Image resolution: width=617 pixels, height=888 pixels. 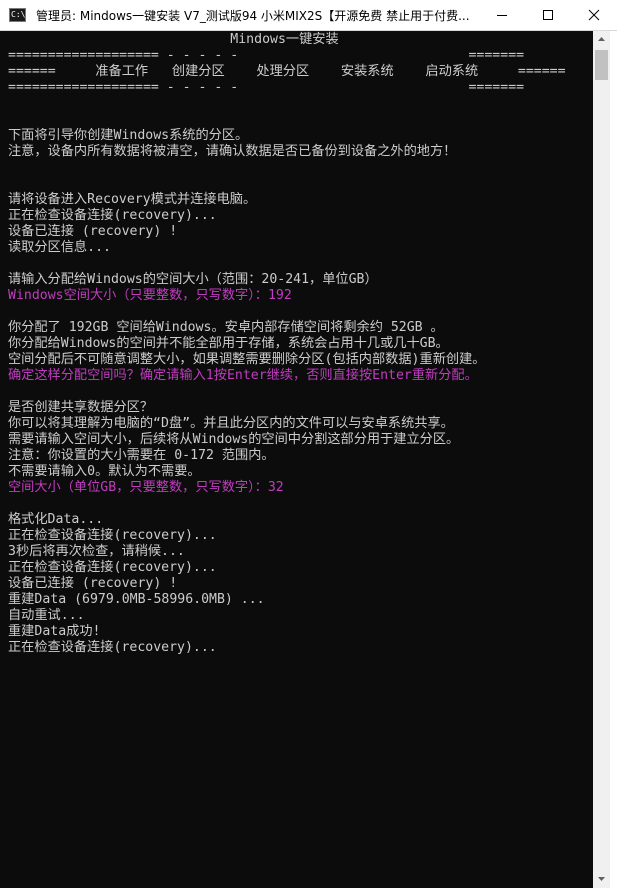 What do you see at coordinates (54, 631) in the screenshot?
I see `console-line: 重建Data成功!` at bounding box center [54, 631].